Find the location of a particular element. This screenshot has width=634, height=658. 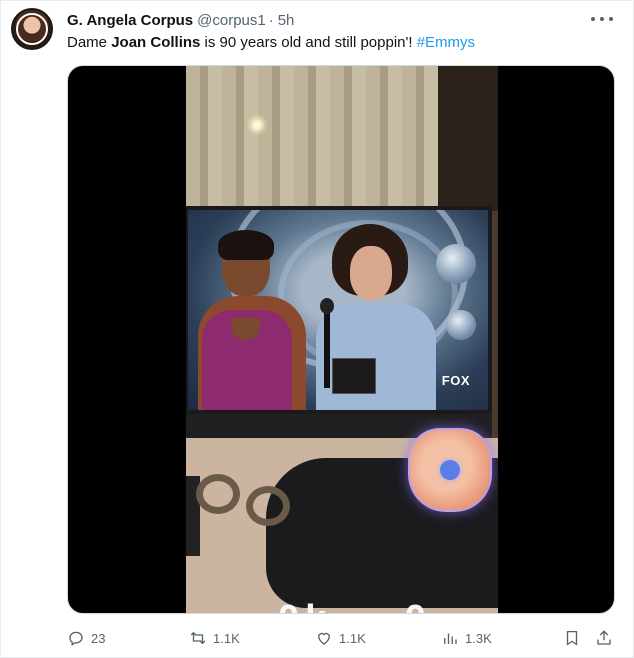

avatar is located at coordinates (32, 29).